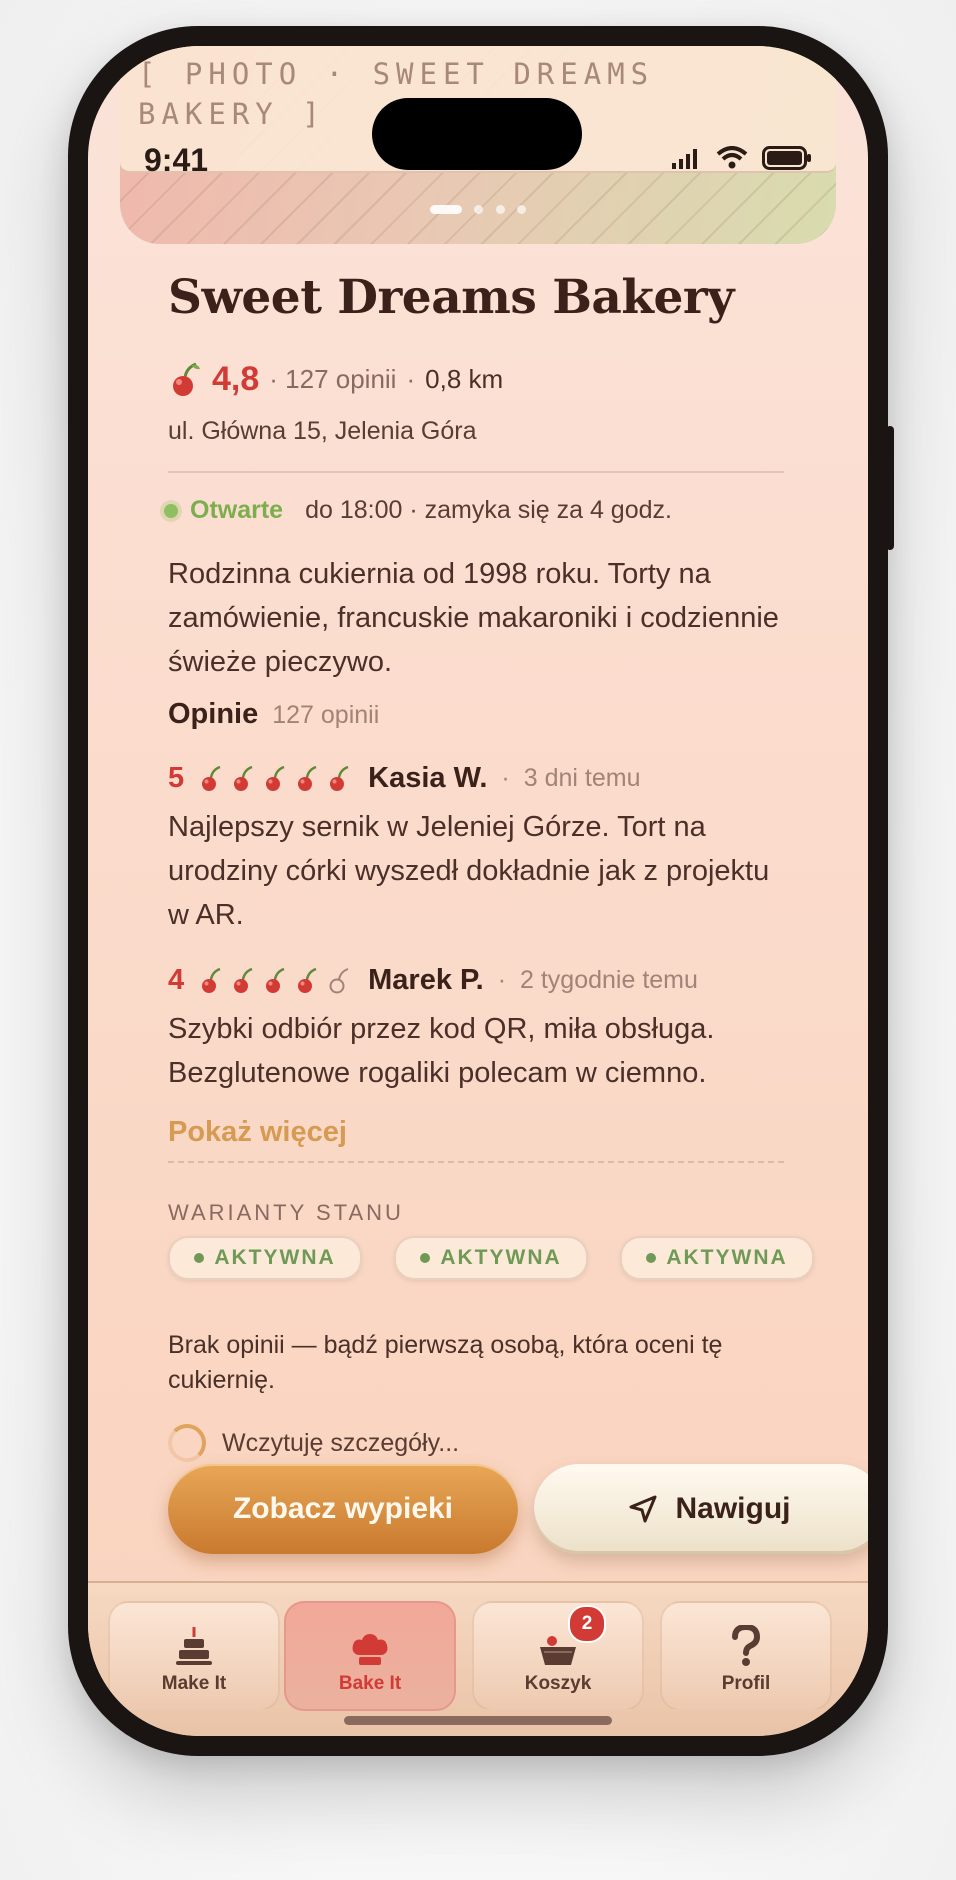 The image size is (956, 1880). I want to click on navigation-arrow-icon, so click(643, 1509).